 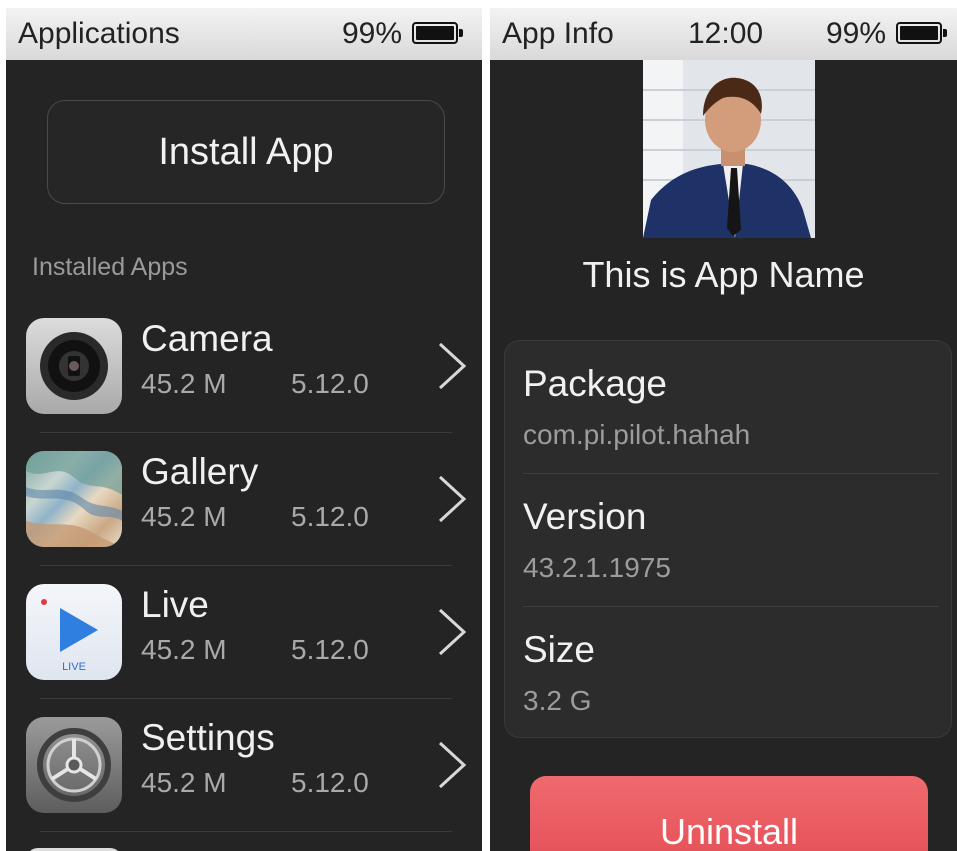 I want to click on app-name: Live, so click(x=175, y=604).